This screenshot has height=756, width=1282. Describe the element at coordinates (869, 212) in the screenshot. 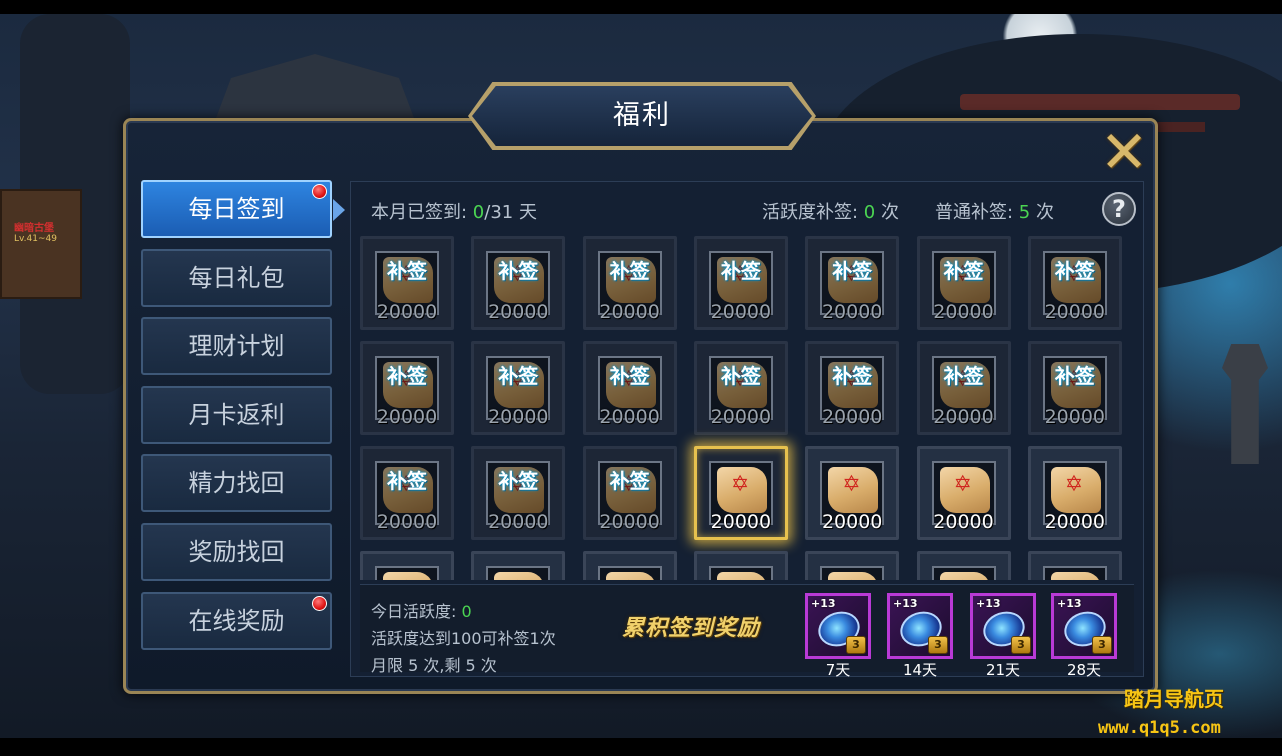

I see `active-resign-count: 0` at that location.